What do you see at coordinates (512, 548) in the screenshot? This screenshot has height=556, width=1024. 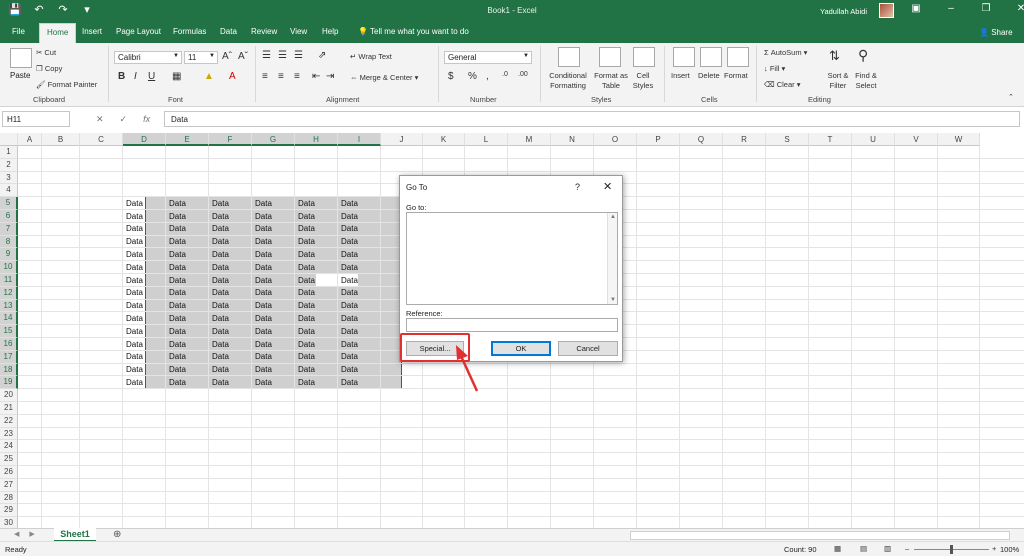 I see `status-bar: Ready Count: 90 ▦ ▤ ▥ – + 100%` at bounding box center [512, 548].